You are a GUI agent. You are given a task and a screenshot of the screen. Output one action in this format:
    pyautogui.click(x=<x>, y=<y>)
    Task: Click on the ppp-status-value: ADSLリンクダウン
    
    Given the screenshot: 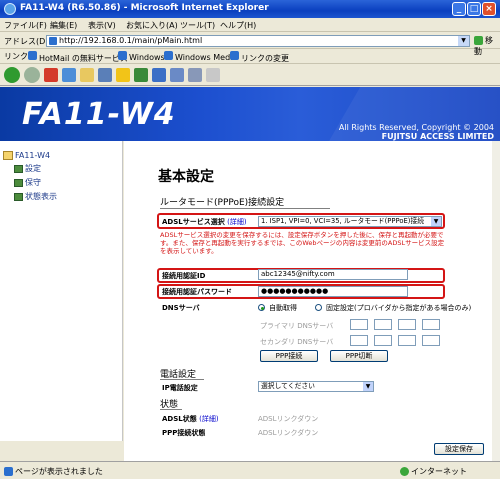 What is the action you would take?
    pyautogui.click(x=288, y=433)
    